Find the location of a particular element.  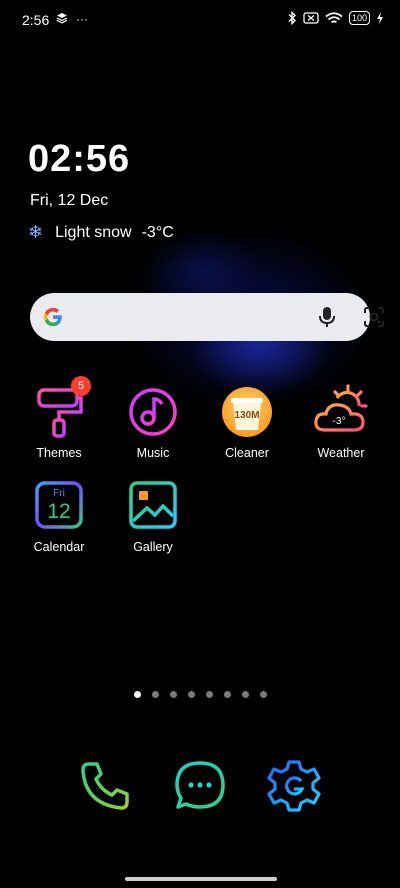

app-cleaner: 130M Cleaner is located at coordinates (247, 422).